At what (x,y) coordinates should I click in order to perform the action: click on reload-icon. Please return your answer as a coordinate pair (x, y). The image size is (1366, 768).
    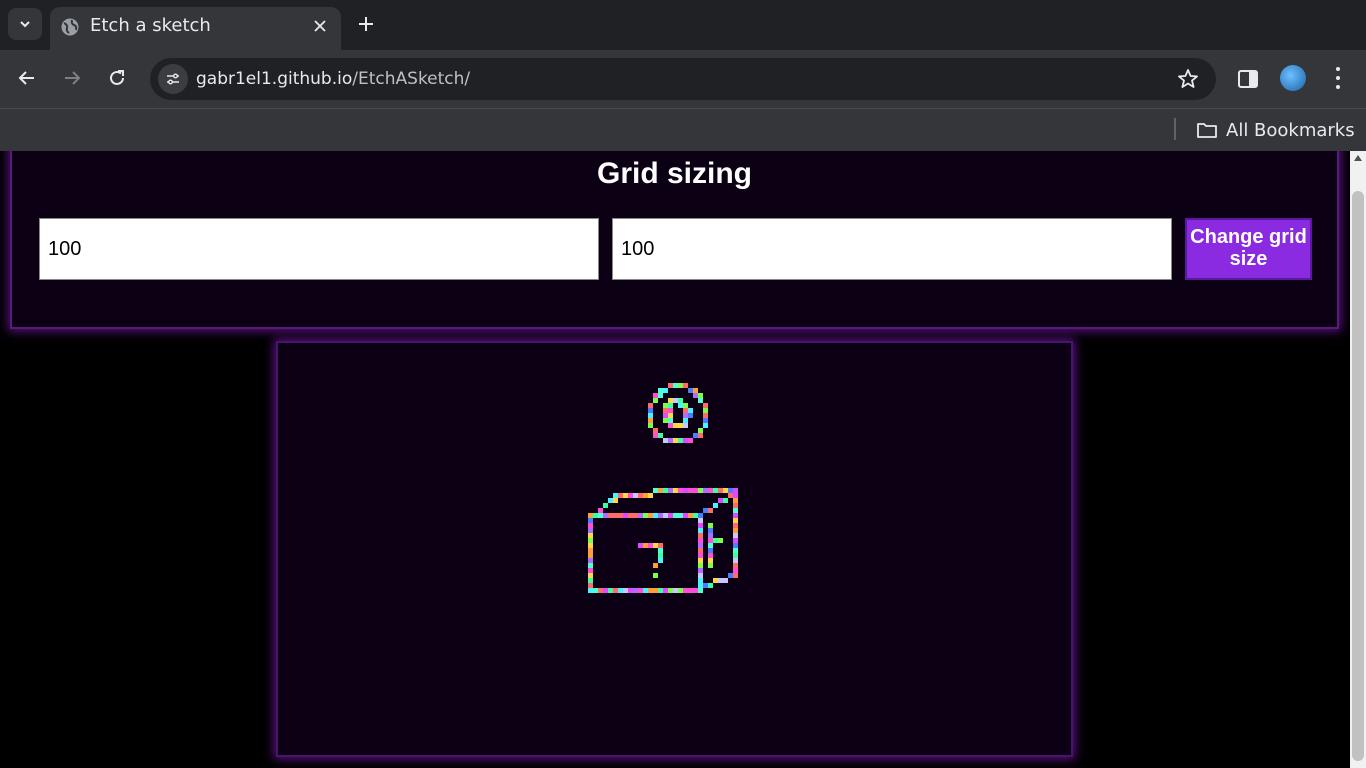
    Looking at the image, I should click on (117, 77).